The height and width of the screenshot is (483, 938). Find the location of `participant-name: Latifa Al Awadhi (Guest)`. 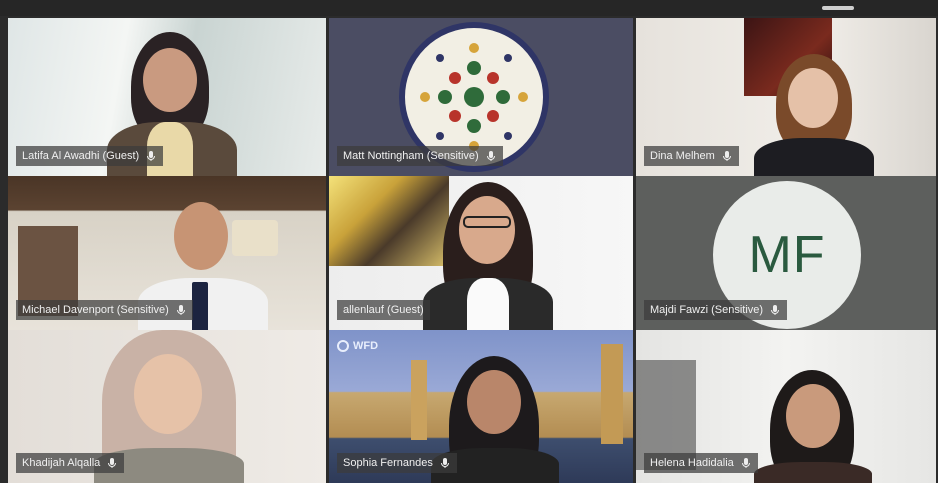

participant-name: Latifa Al Awadhi (Guest) is located at coordinates (81, 156).